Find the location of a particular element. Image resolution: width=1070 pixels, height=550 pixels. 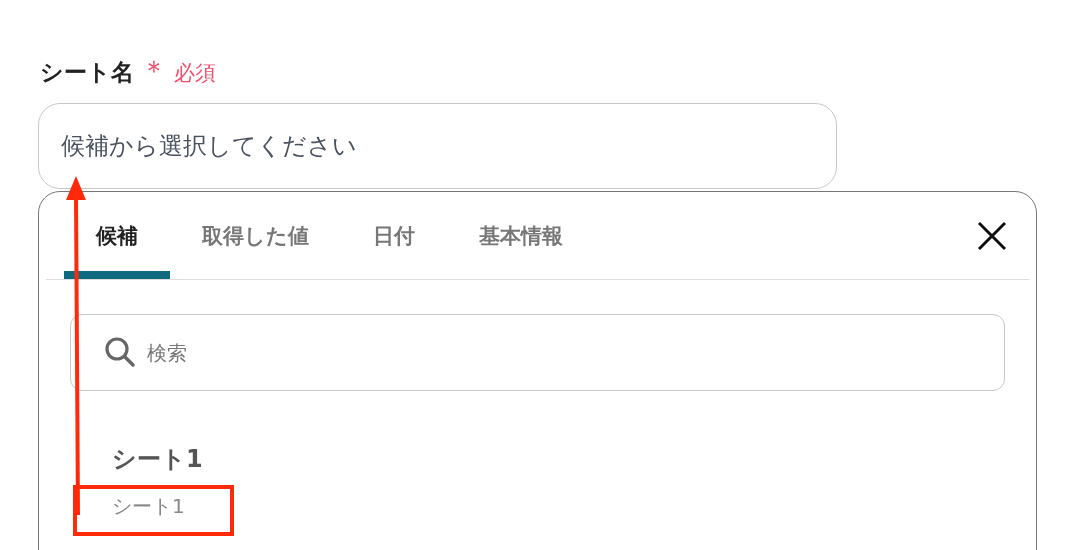

tab: 日付 is located at coordinates (394, 235).